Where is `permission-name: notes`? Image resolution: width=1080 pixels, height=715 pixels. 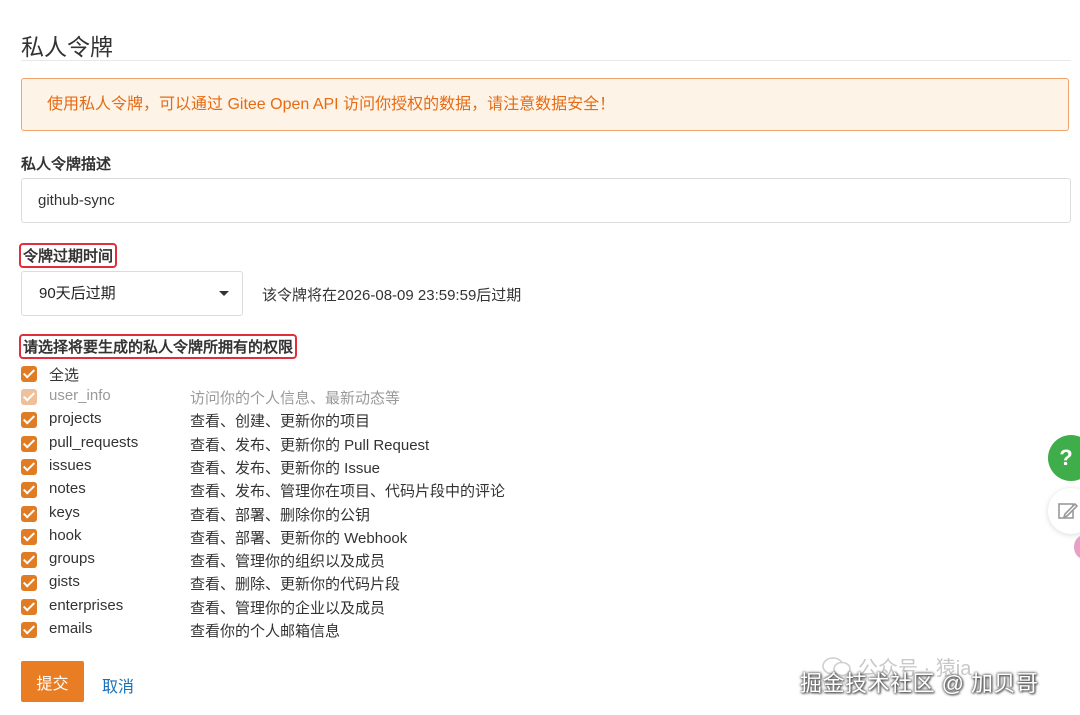 permission-name: notes is located at coordinates (67, 489).